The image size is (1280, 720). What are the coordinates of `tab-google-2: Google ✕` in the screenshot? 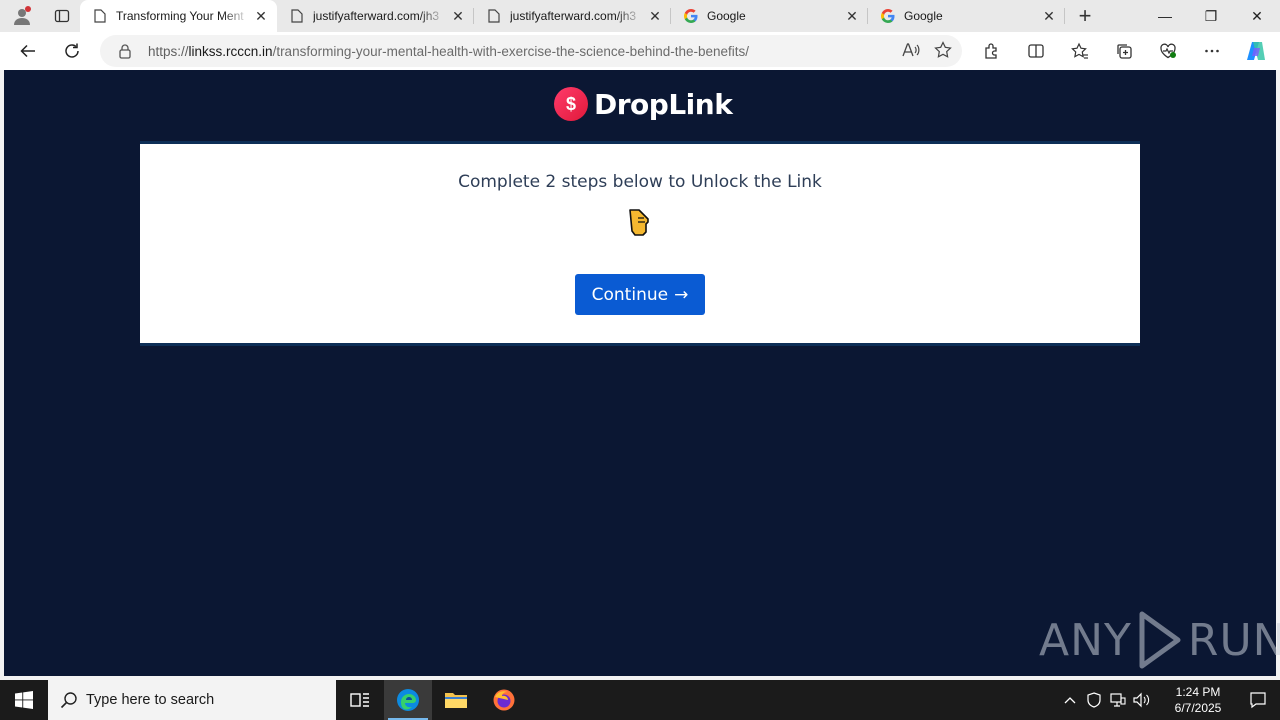 It's located at (966, 16).